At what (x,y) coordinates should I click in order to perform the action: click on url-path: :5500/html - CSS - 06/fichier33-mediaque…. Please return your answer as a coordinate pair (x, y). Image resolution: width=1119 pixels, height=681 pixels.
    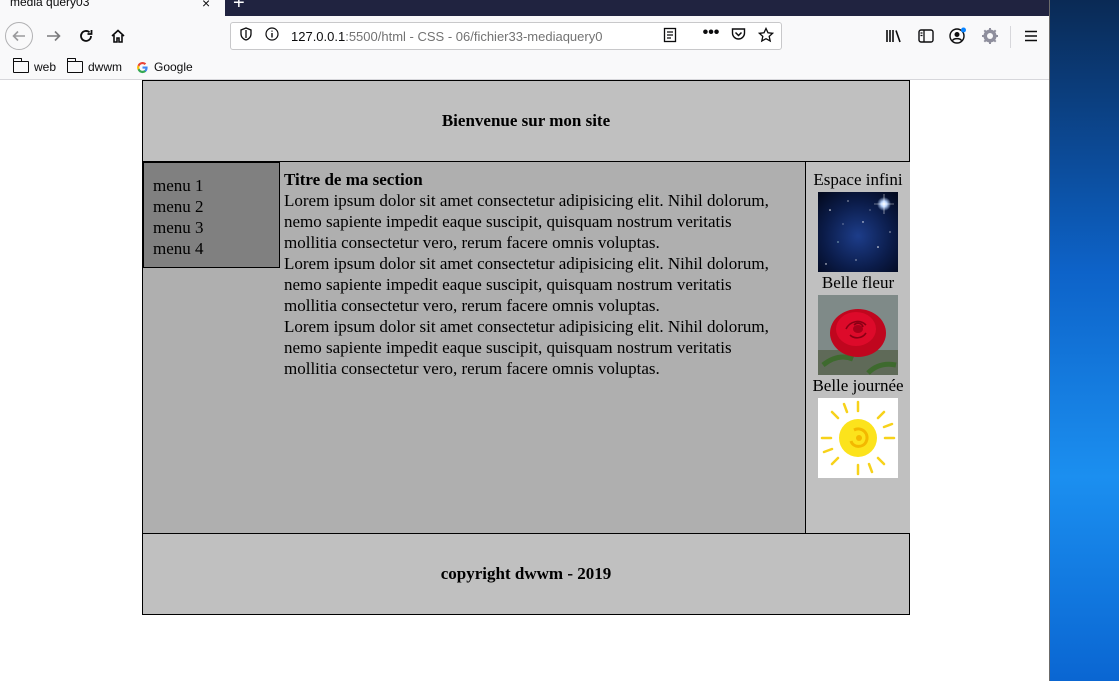
    Looking at the image, I should click on (474, 36).